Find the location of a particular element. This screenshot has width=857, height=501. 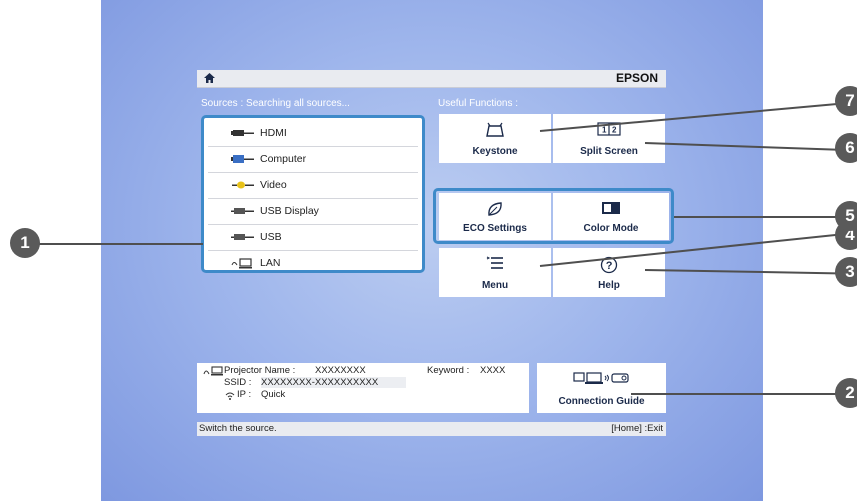

title-bar: EPSON is located at coordinates (431, 79).